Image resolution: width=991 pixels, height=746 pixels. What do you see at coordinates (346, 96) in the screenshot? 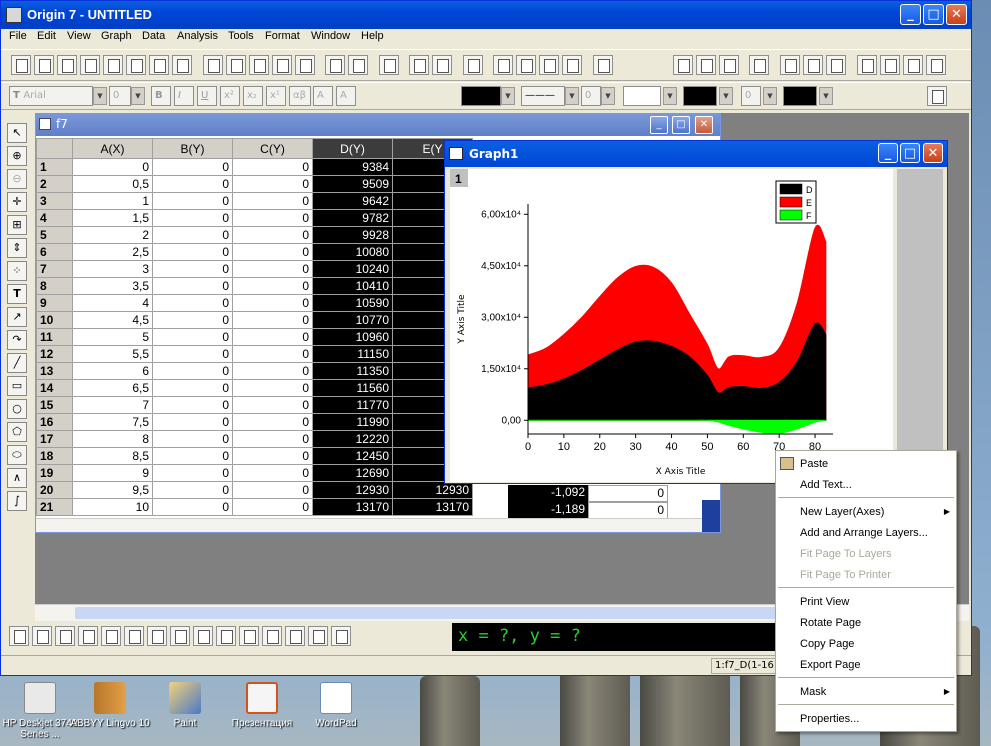
I see `decrease-font-button: A` at bounding box center [346, 96].